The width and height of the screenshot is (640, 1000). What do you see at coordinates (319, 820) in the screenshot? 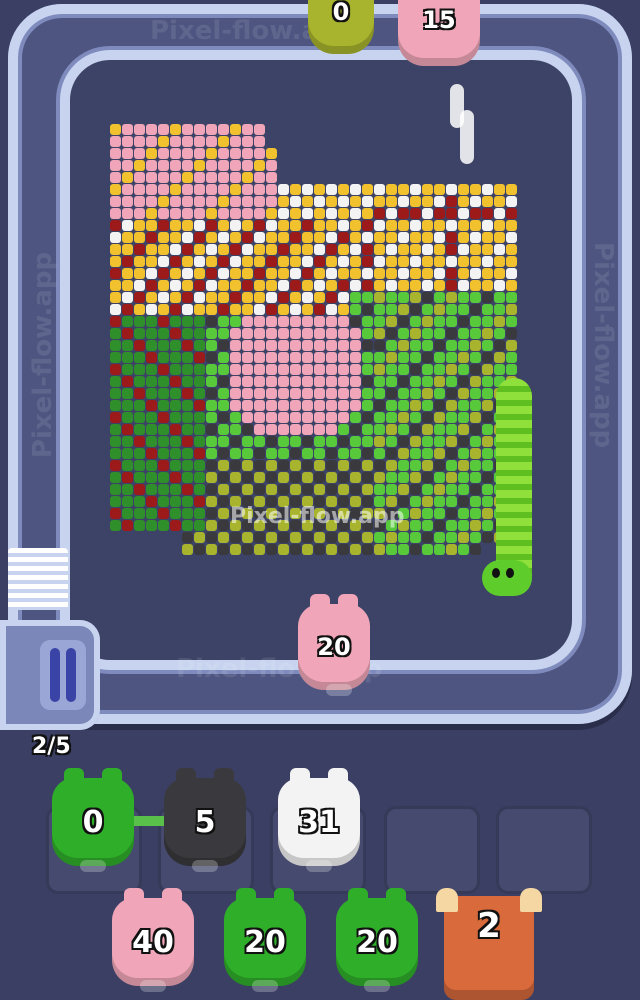
I see `queue-pig-white: 31` at bounding box center [319, 820].